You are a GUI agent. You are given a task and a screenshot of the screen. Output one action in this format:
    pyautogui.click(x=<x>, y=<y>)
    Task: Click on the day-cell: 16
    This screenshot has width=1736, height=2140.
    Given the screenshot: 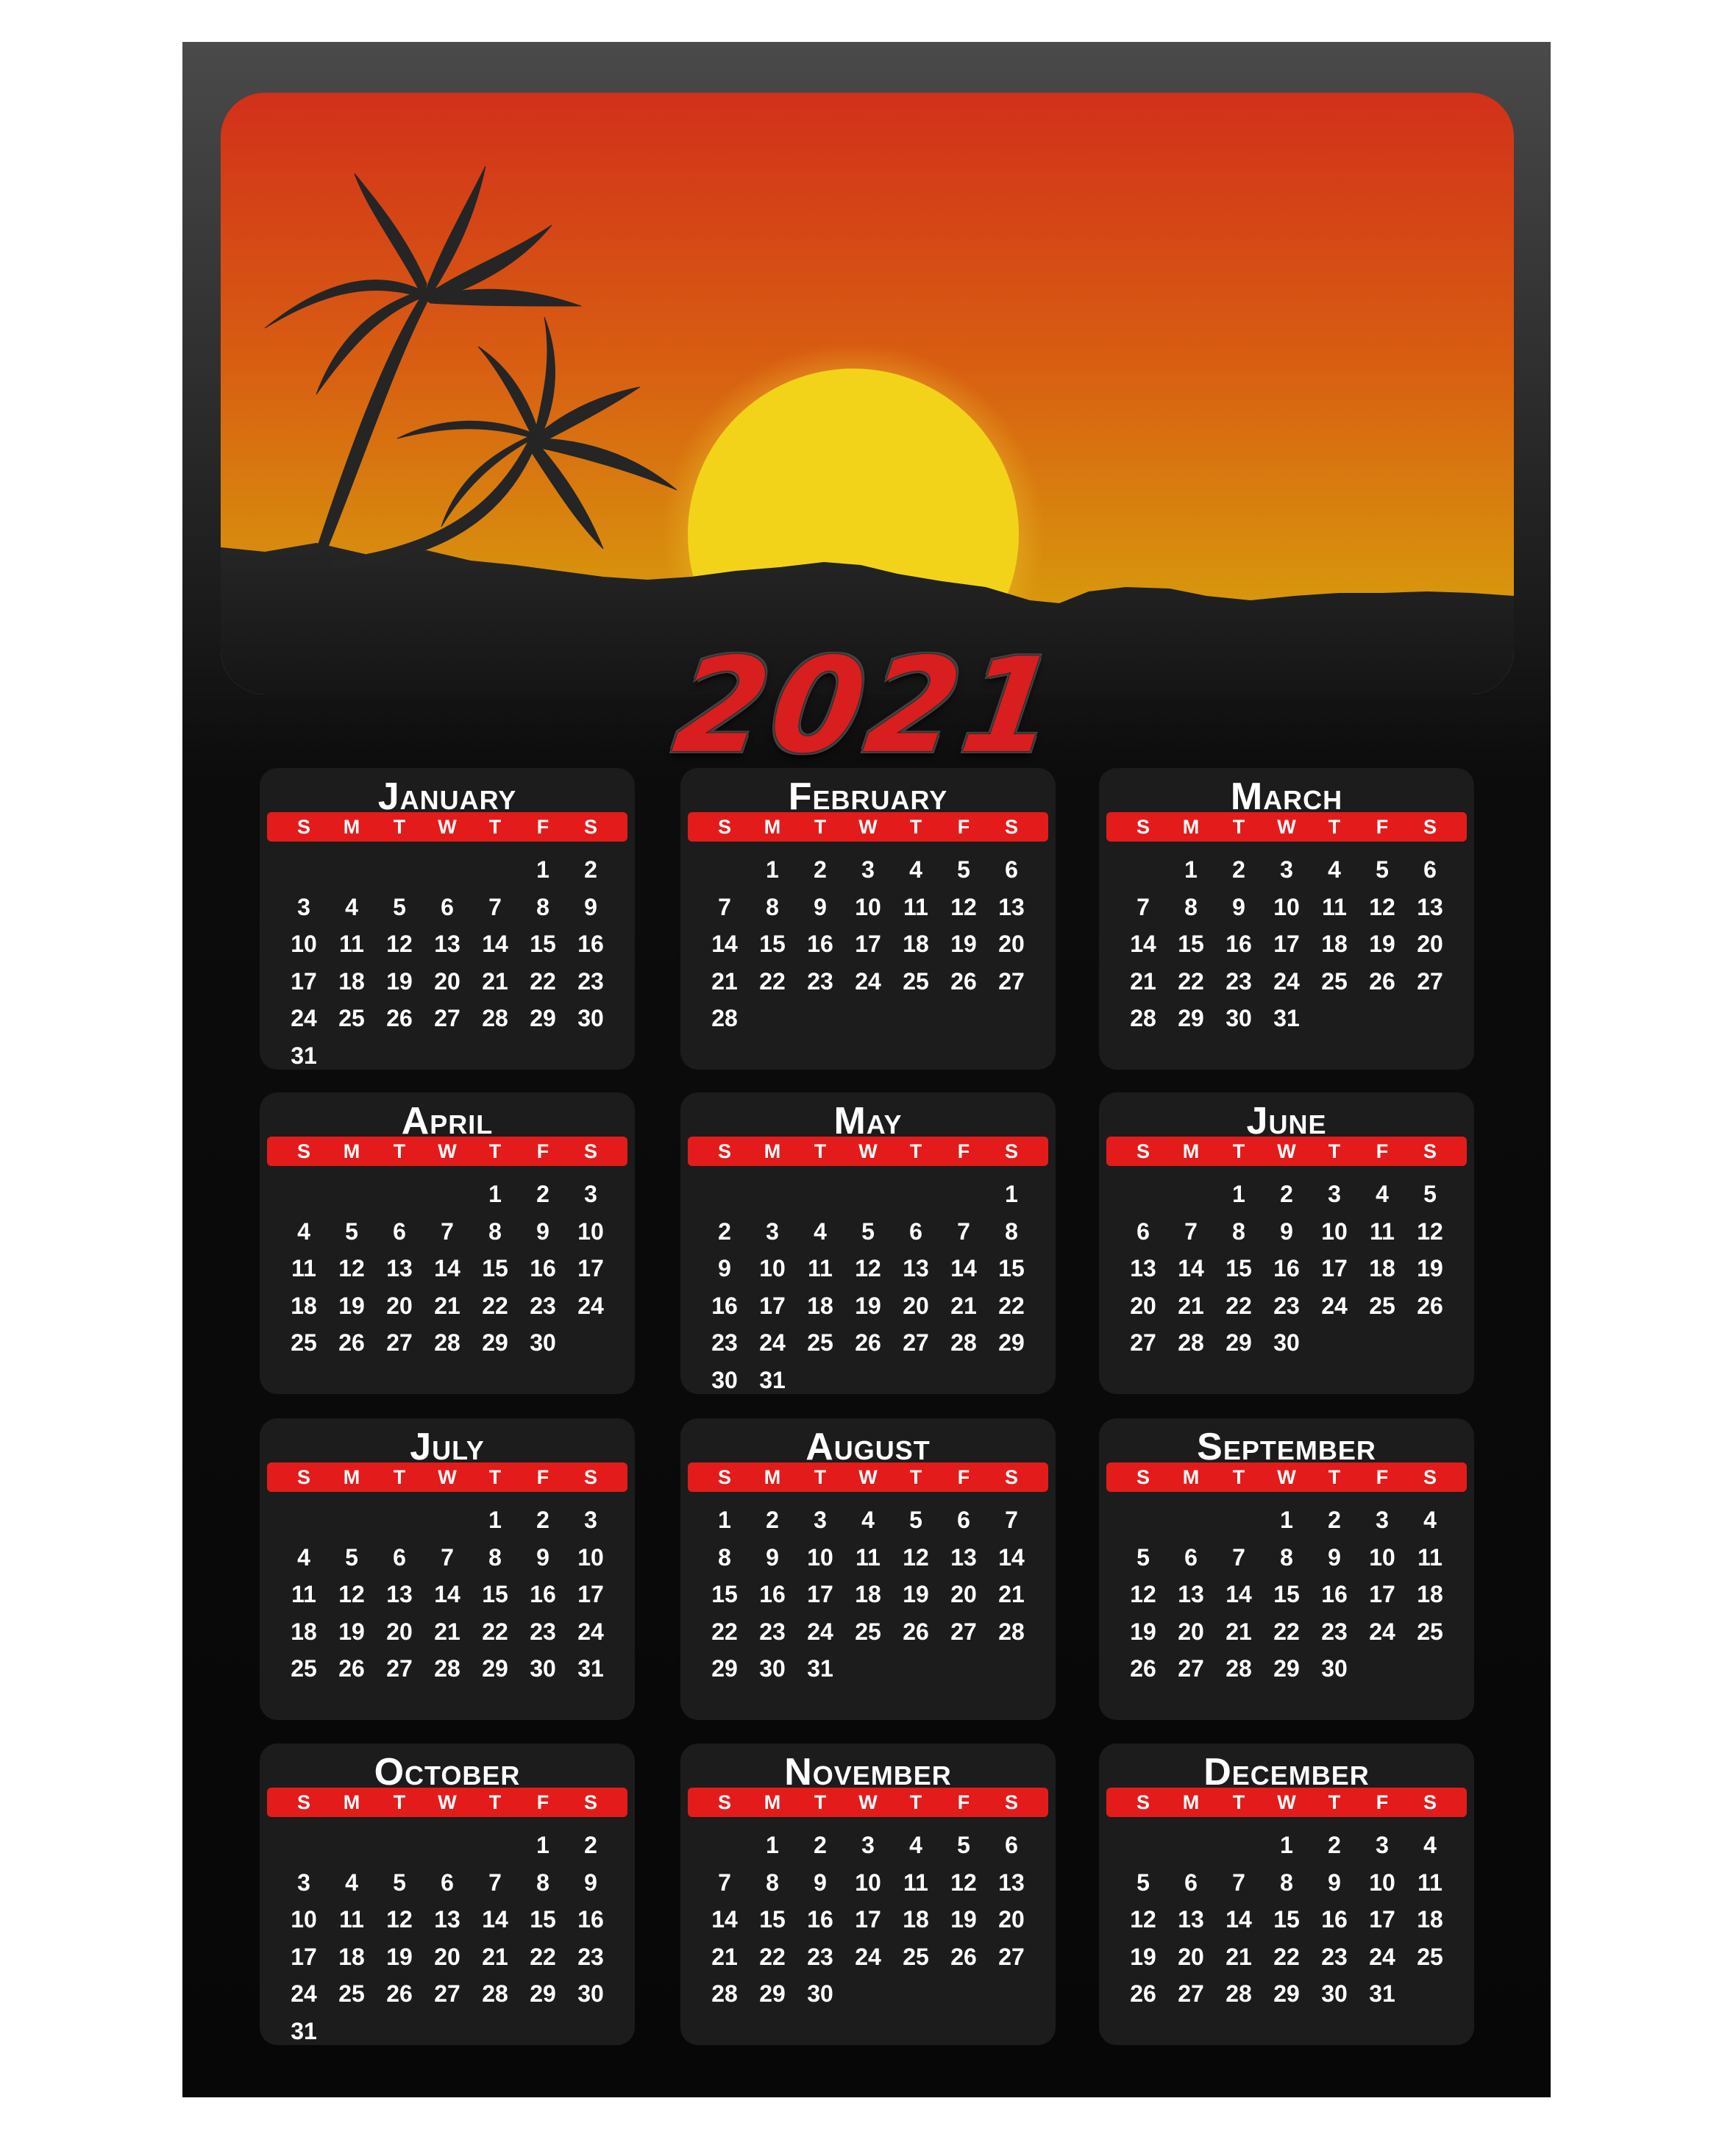 What is the action you would take?
    pyautogui.click(x=820, y=944)
    